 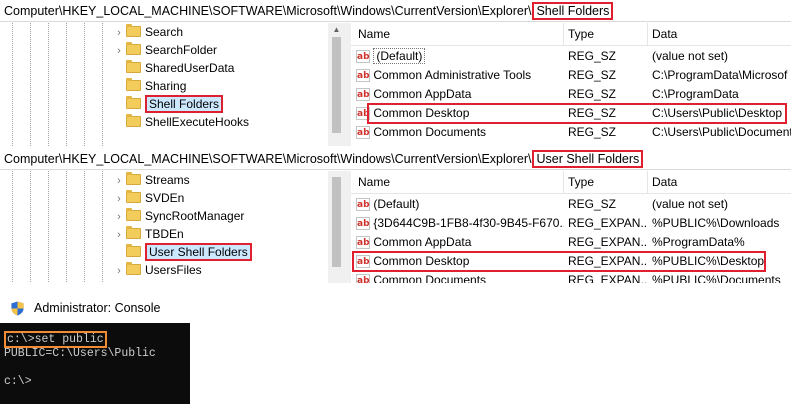 I want to click on tree-scrollbar: ▲, so click(x=336, y=84).